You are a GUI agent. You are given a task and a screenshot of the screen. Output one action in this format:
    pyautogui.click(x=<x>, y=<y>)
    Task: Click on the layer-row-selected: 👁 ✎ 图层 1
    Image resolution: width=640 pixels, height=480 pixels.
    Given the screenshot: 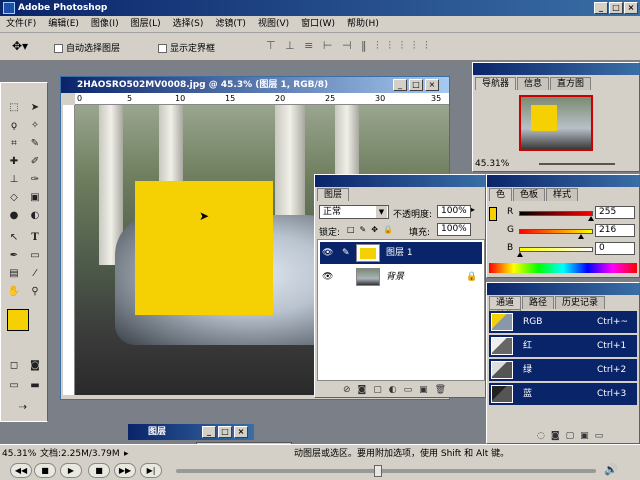 What is the action you would take?
    pyautogui.click(x=401, y=253)
    